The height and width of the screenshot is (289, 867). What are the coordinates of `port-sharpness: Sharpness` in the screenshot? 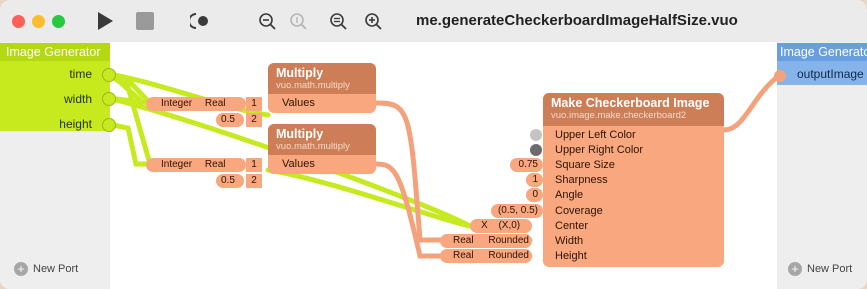 It's located at (581, 180).